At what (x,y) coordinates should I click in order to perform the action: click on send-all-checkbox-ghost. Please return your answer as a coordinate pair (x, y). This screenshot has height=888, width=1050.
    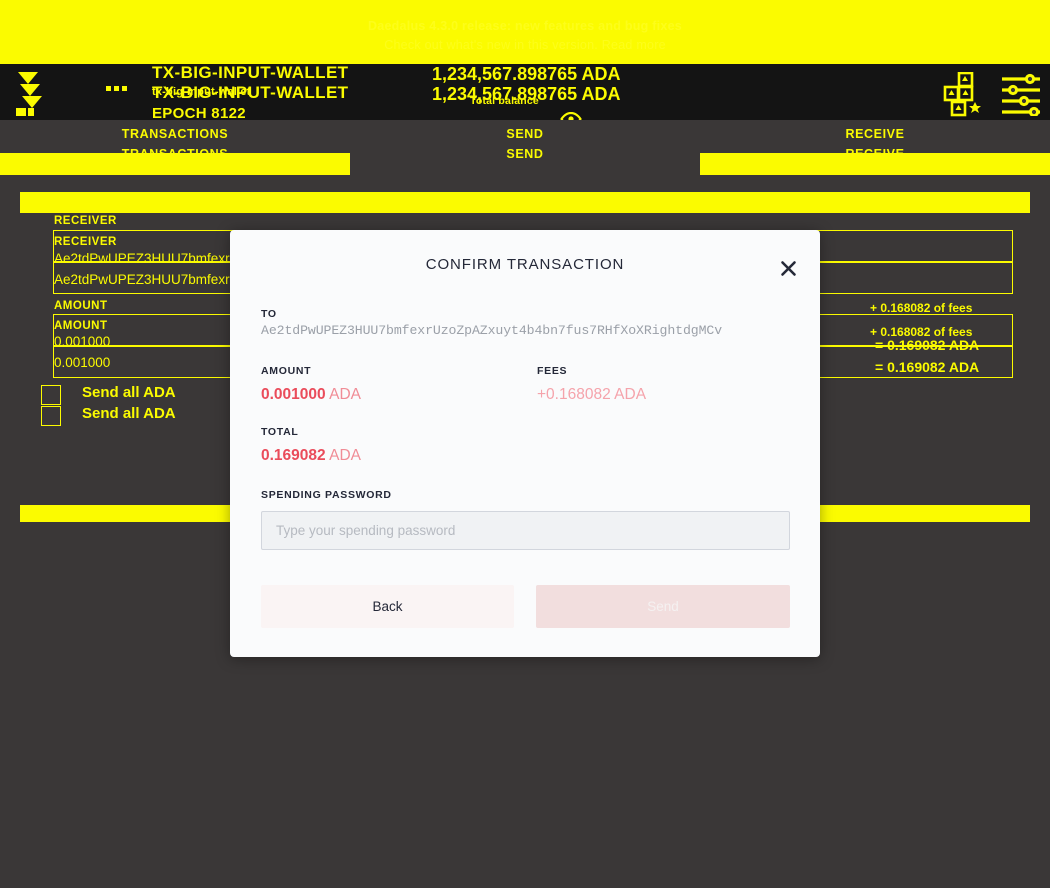
    Looking at the image, I should click on (51, 395).